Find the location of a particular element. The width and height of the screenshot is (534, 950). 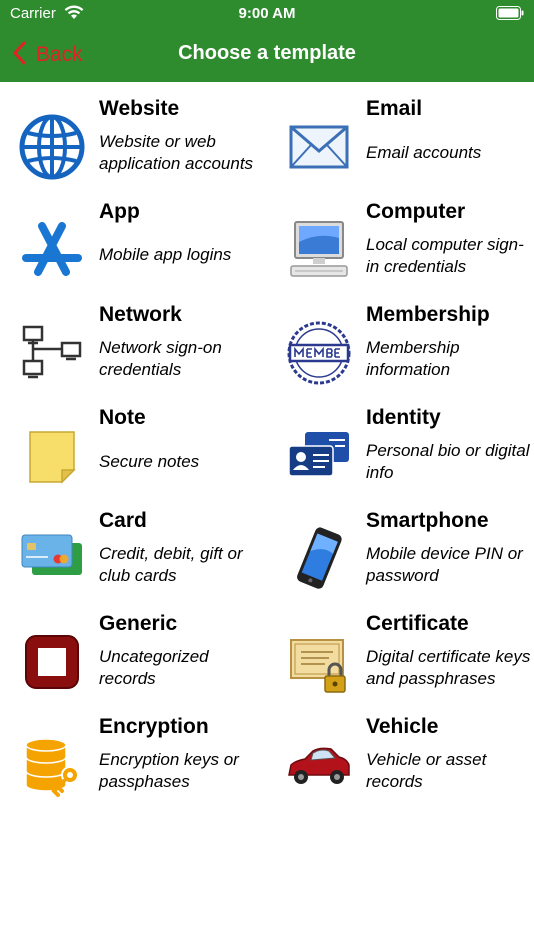

template-description: Encryption keys or passphases is located at coordinates (169, 770).